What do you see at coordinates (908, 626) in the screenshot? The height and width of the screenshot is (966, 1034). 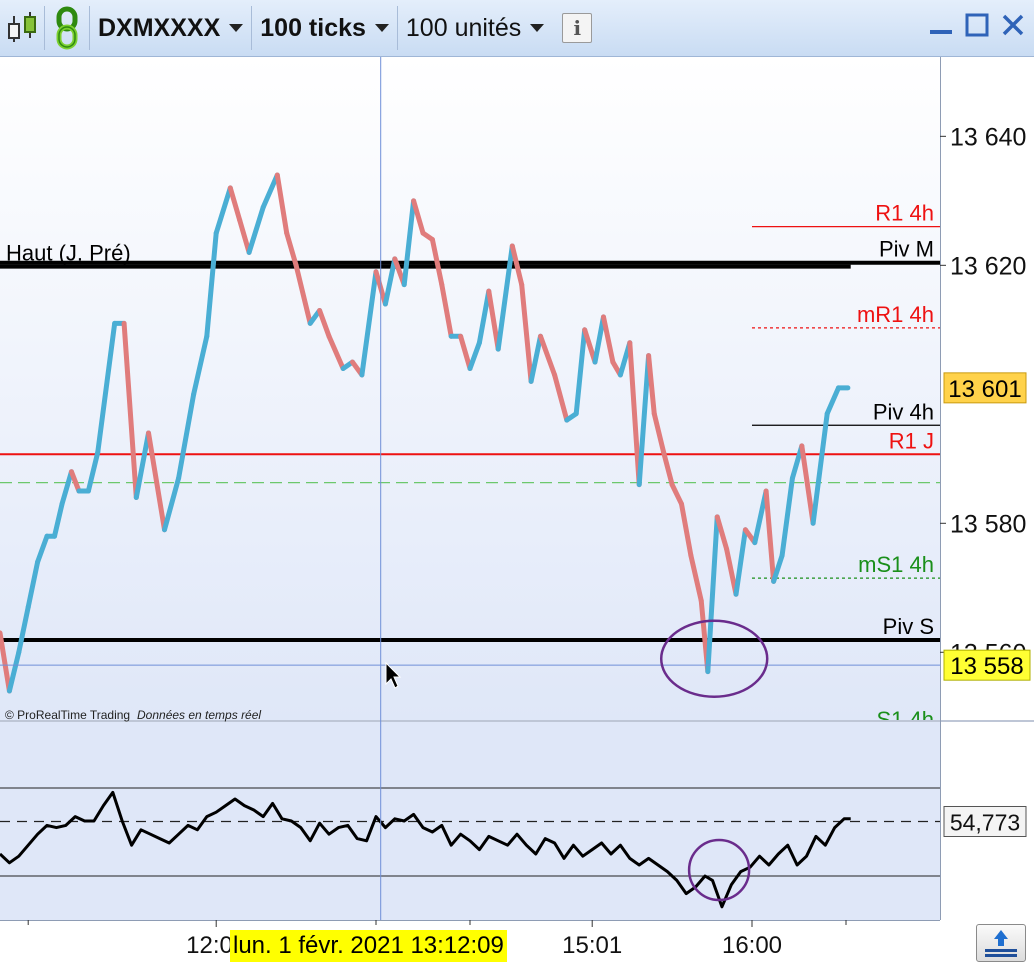 I see `level-label: Piv S` at bounding box center [908, 626].